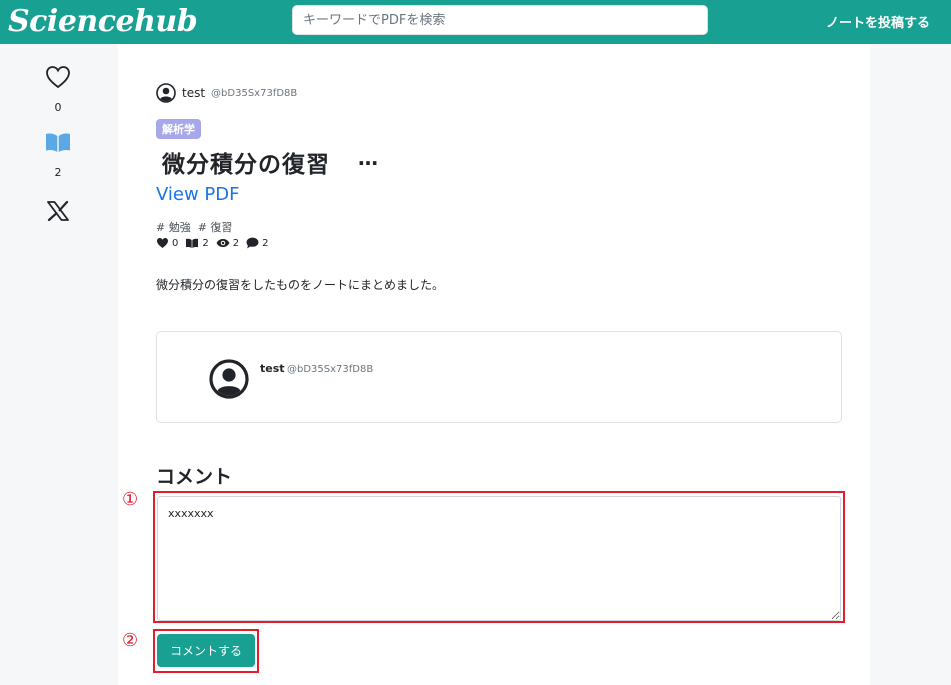  Describe the element at coordinates (58, 172) in the screenshot. I see `bookmark-count: 2` at that location.